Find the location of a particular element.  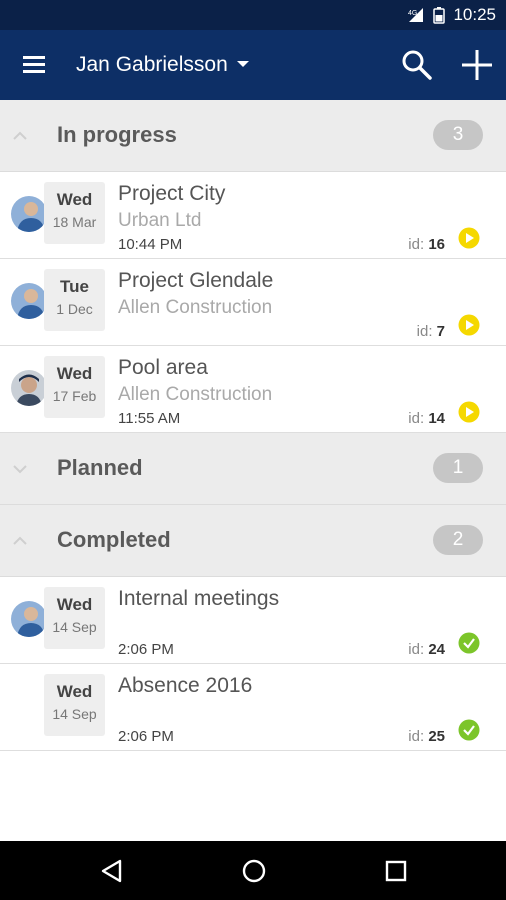

item-title: Absence 2016 is located at coordinates (185, 685).